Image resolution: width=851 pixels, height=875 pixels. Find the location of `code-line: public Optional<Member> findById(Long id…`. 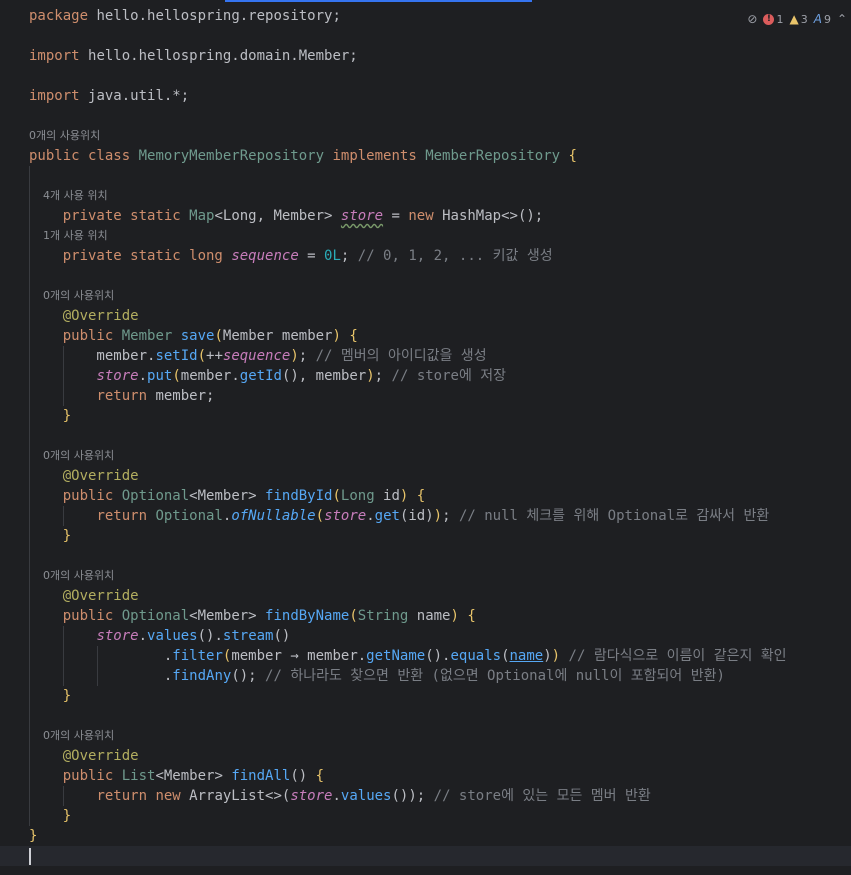

code-line: public Optional<Member> findById(Long id… is located at coordinates (244, 496).